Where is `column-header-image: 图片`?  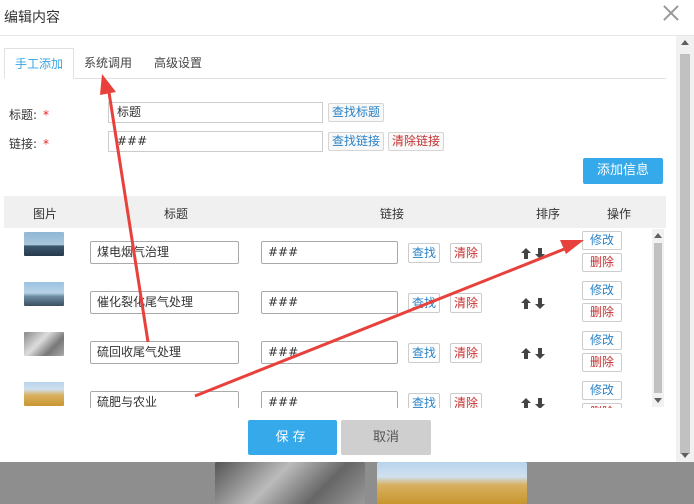
column-header-image: 图片 is located at coordinates (45, 214).